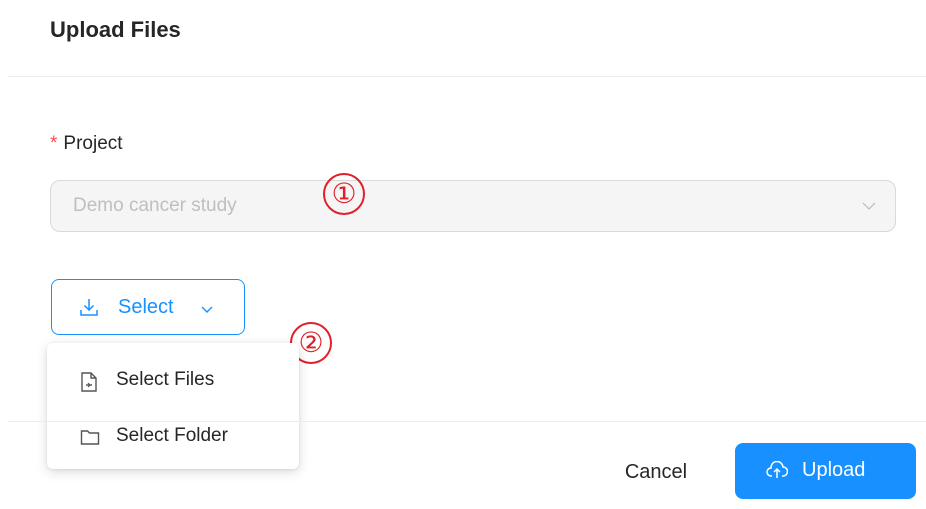 This screenshot has width=926, height=509. What do you see at coordinates (467, 76) in the screenshot?
I see `header-divider` at bounding box center [467, 76].